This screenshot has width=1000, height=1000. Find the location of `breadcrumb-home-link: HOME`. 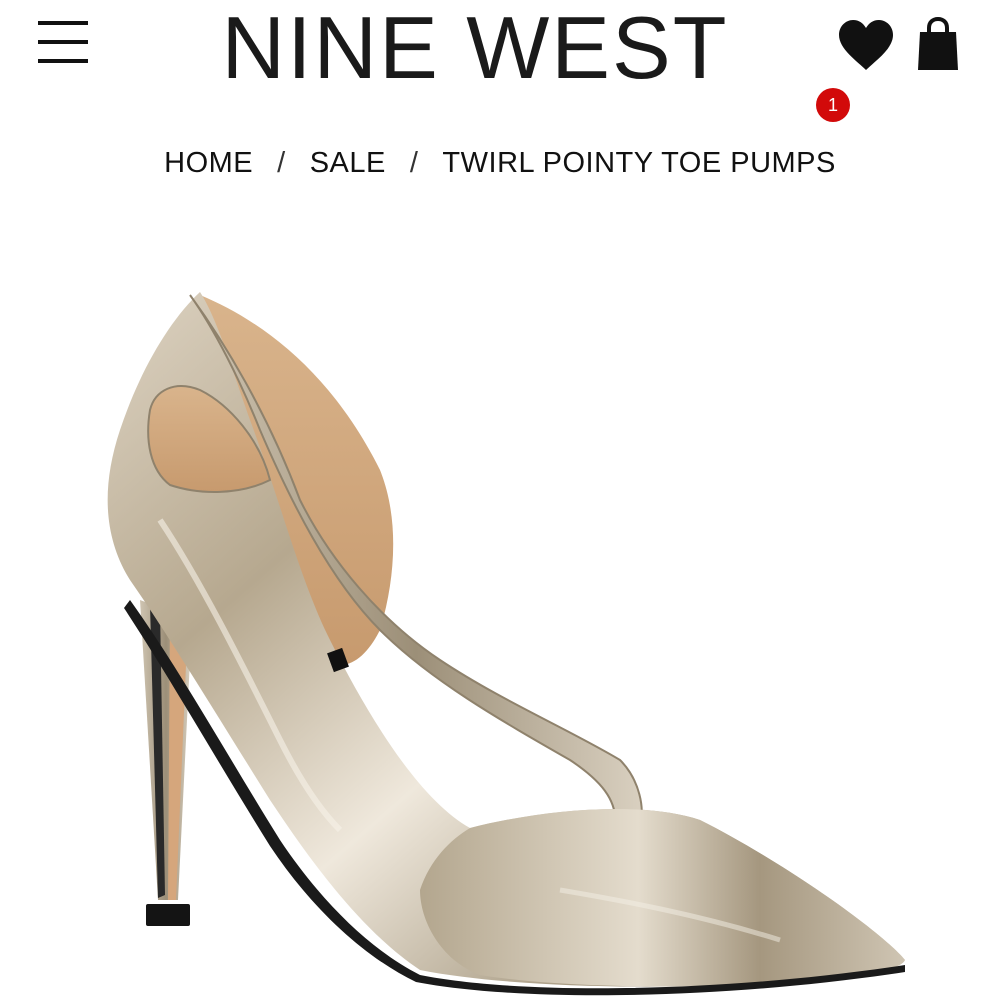

breadcrumb-home-link: HOME is located at coordinates (208, 163).